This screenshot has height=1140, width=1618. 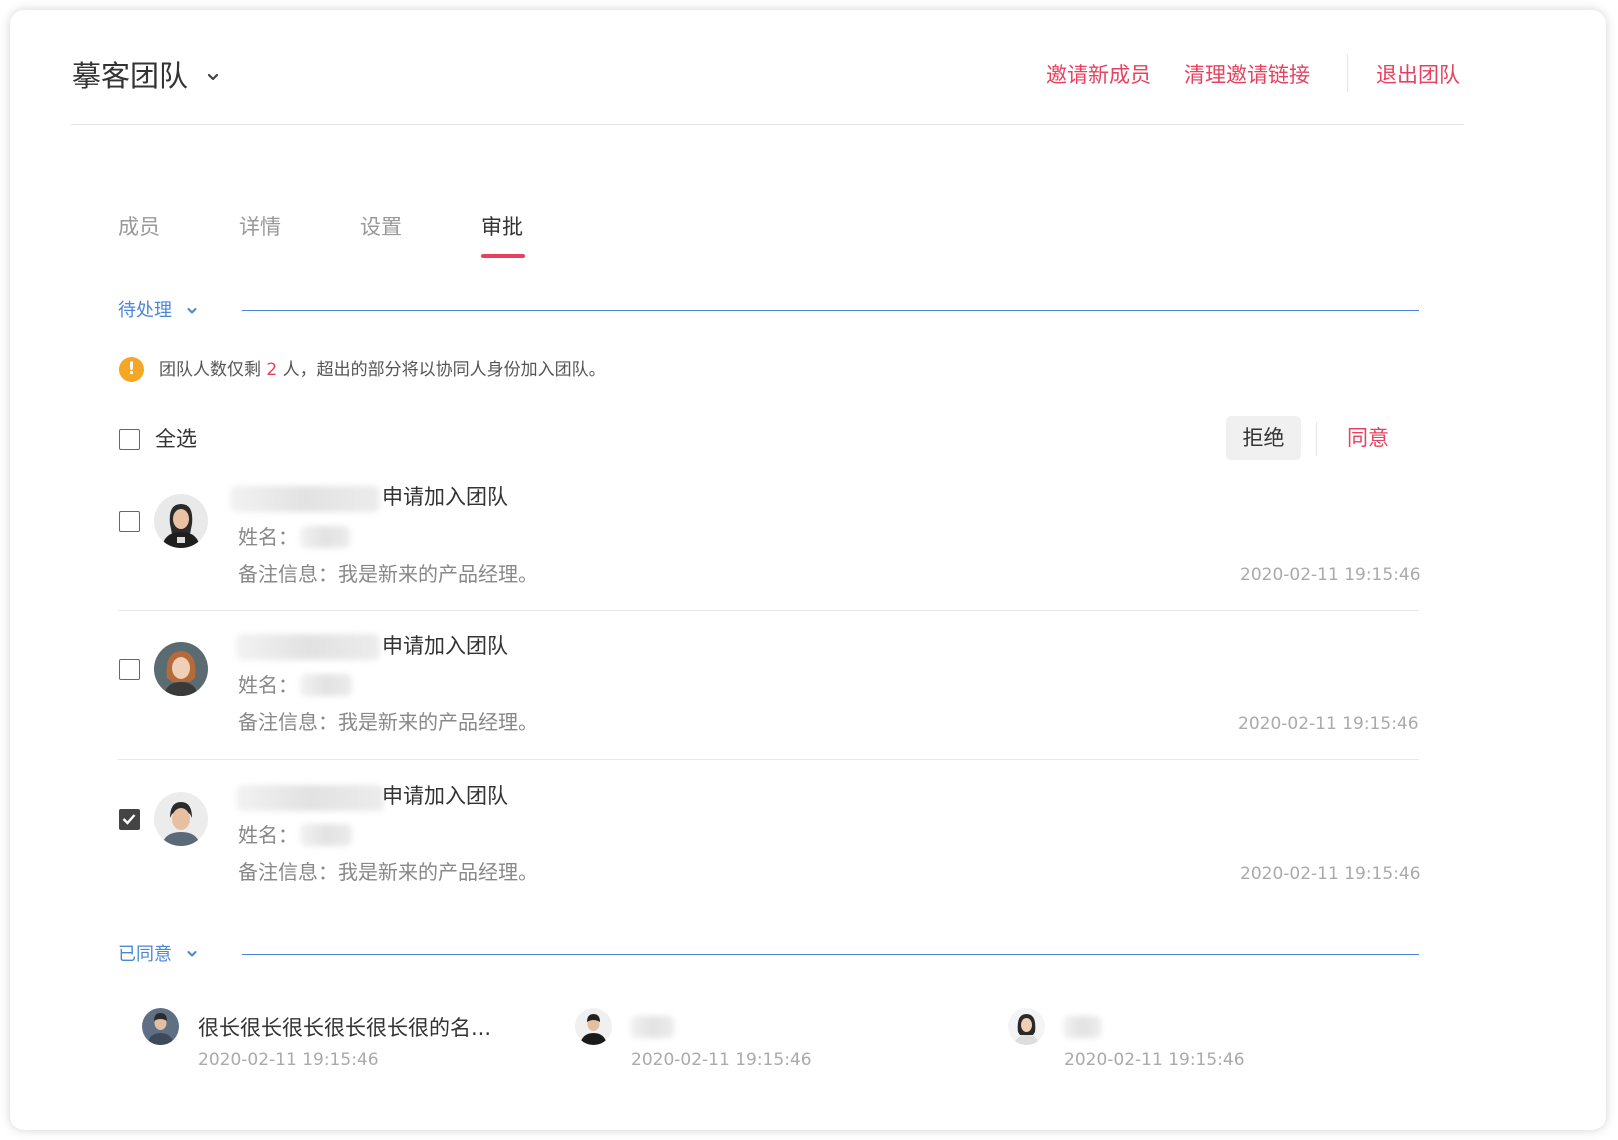 What do you see at coordinates (131, 369) in the screenshot?
I see `warning-icon: !` at bounding box center [131, 369].